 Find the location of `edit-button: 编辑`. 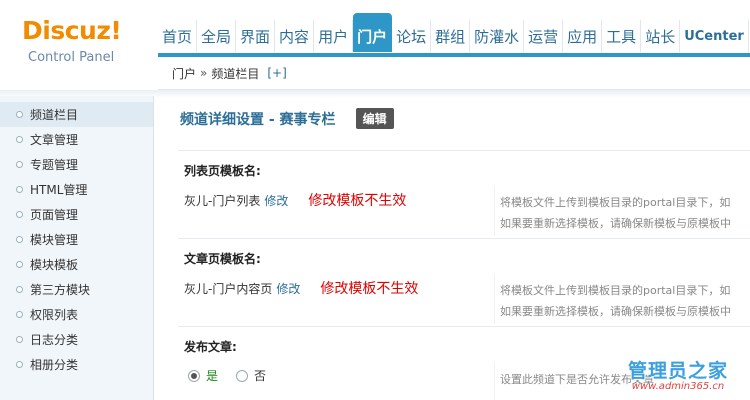

edit-button: 编辑 is located at coordinates (374, 118).